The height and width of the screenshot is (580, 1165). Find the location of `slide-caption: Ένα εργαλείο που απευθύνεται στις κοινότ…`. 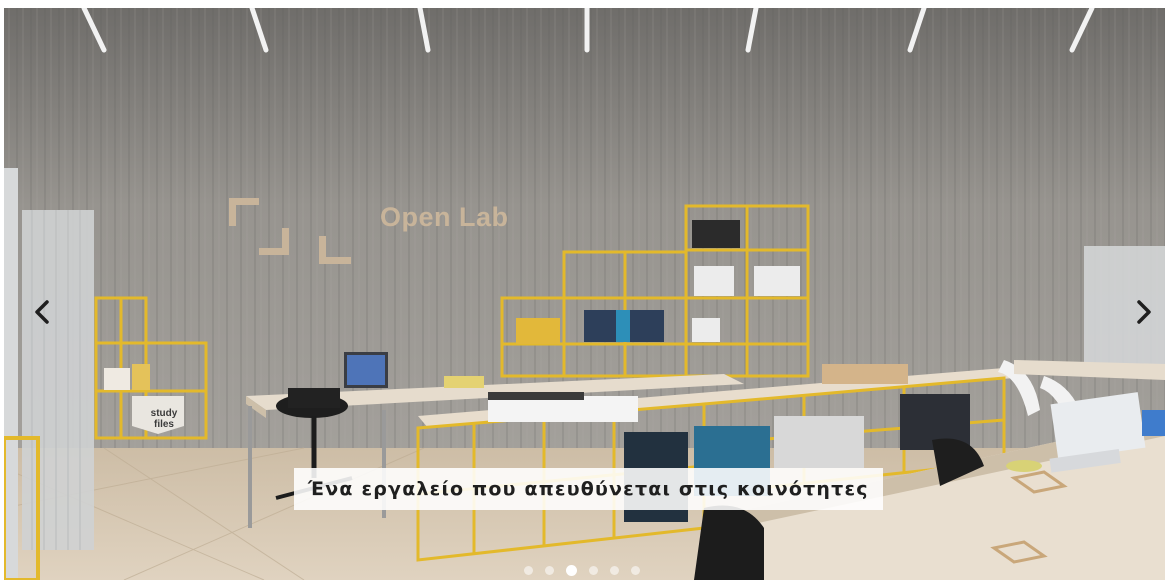

slide-caption: Ένα εργαλείο που απευθύνεται στις κοινότ… is located at coordinates (588, 489).